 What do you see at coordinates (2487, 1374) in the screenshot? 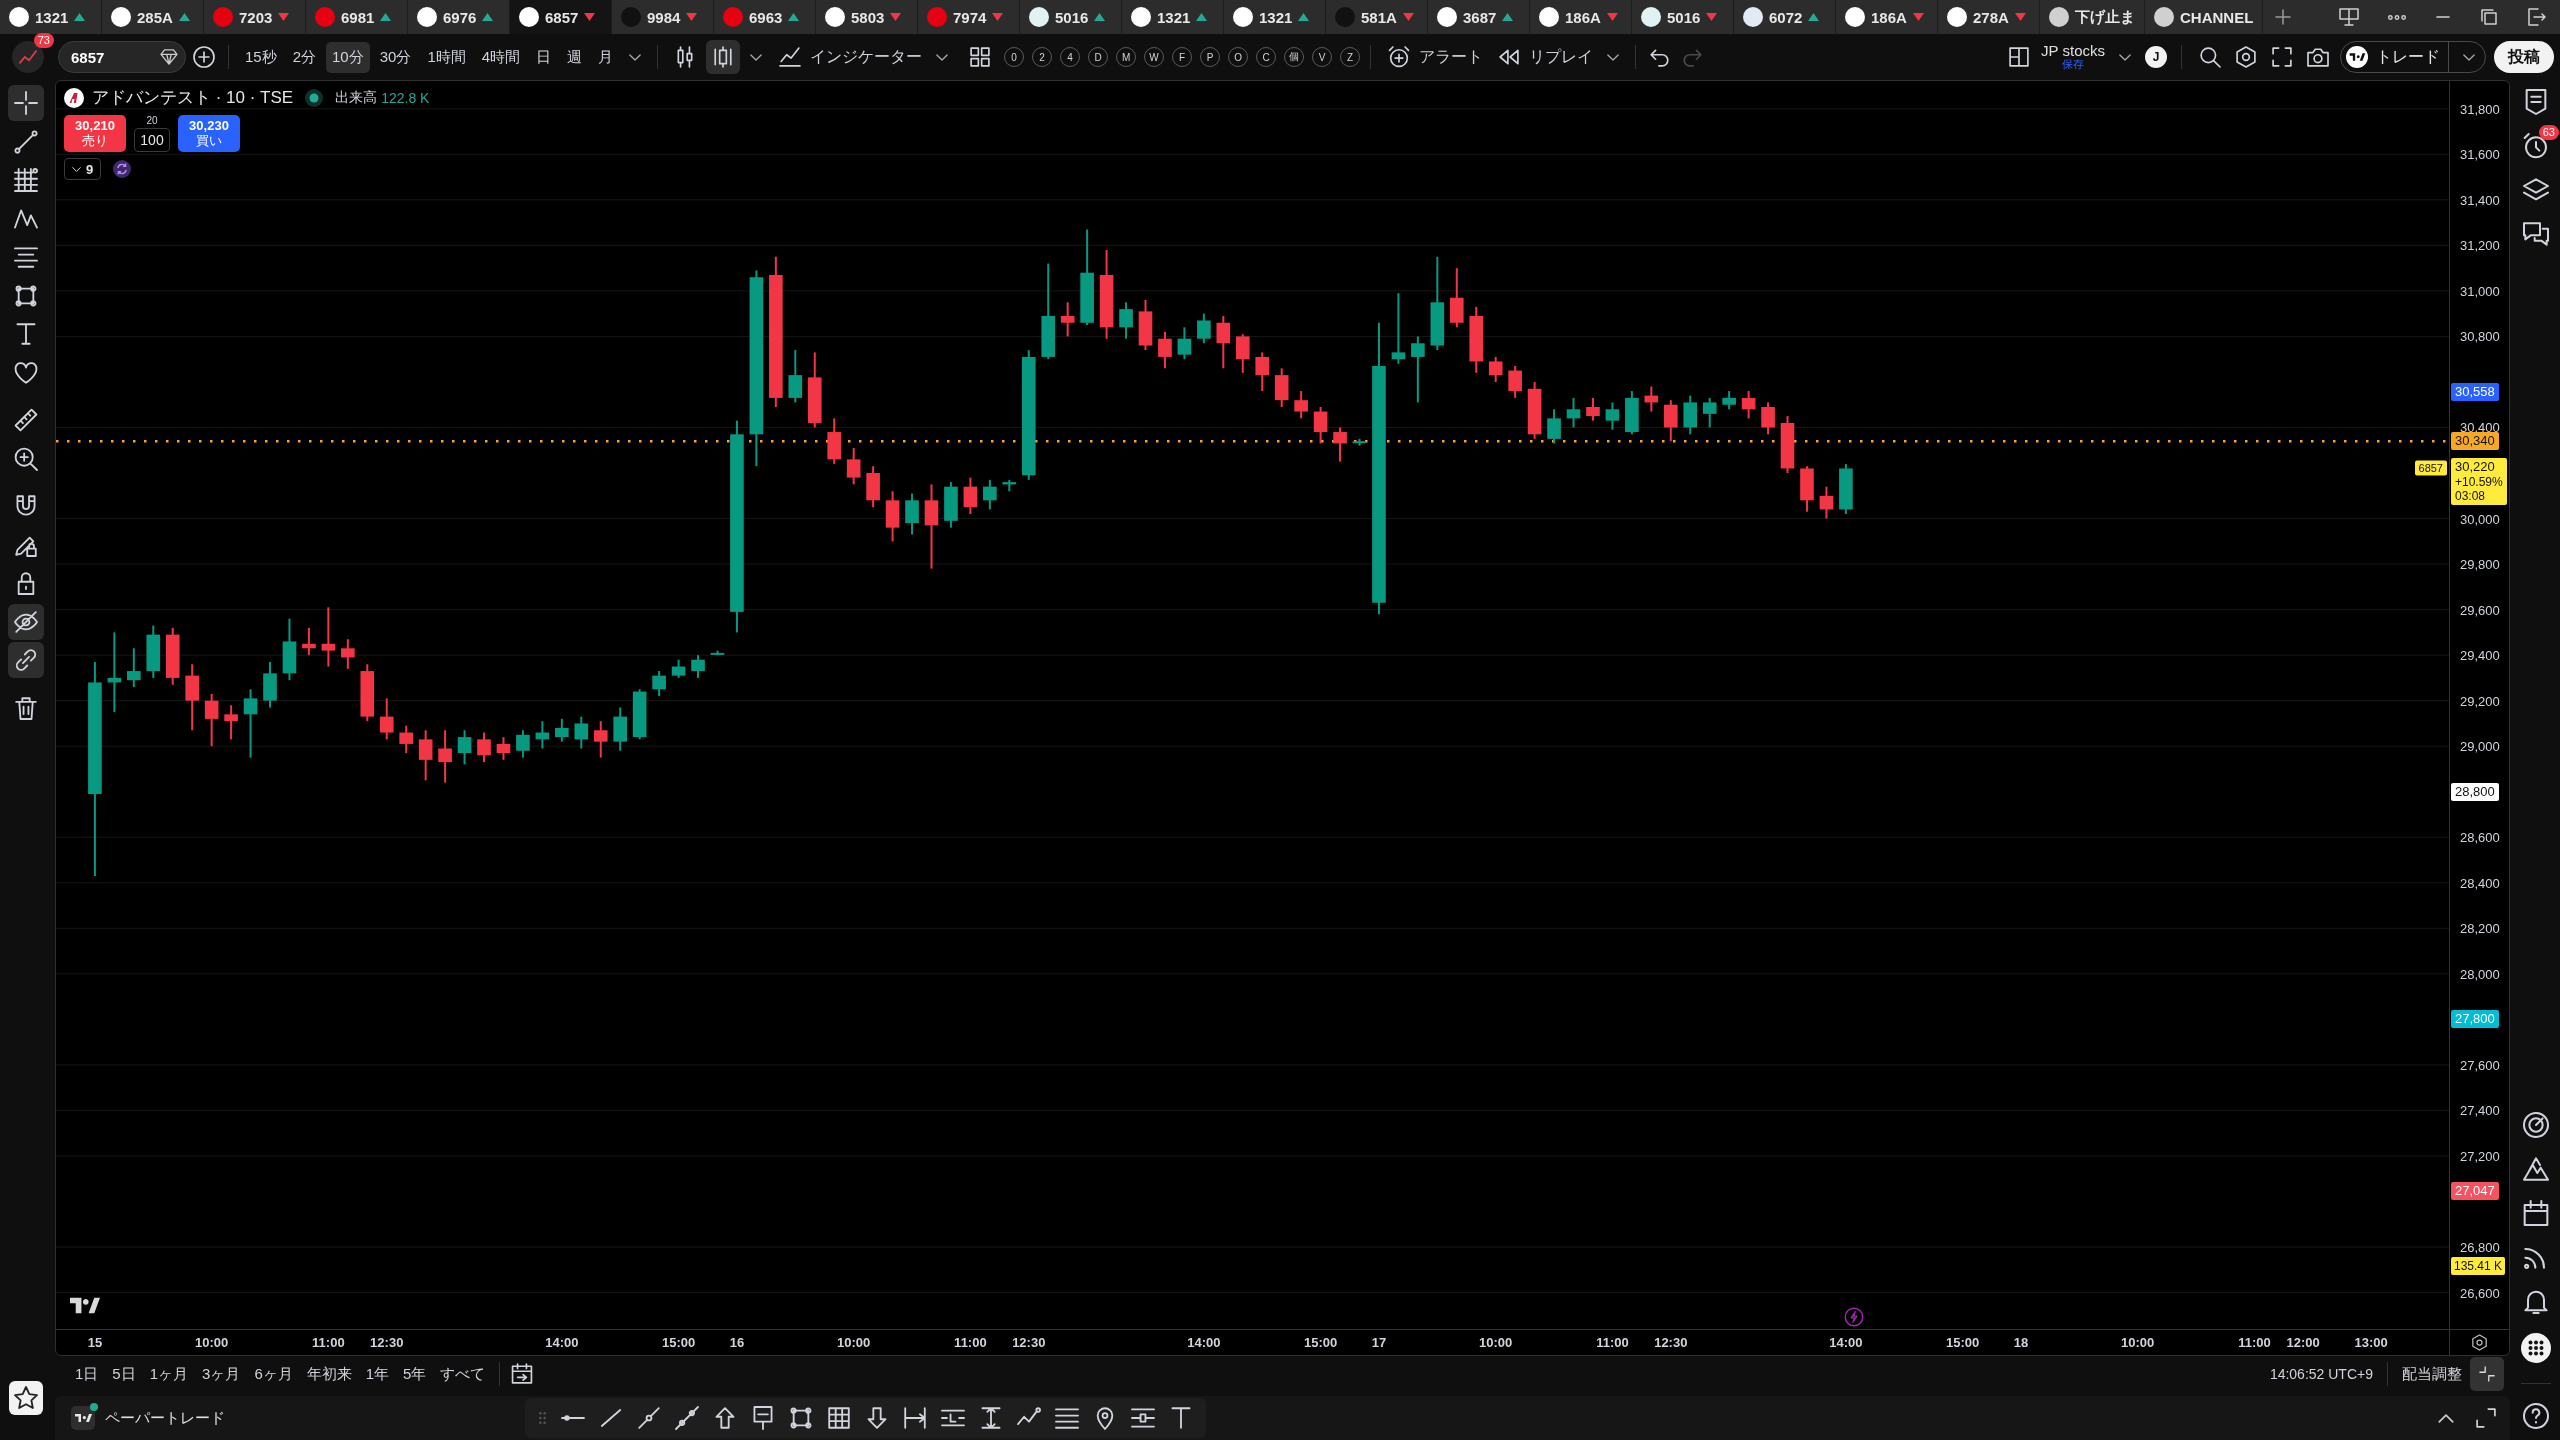
I see `collapse-icon` at bounding box center [2487, 1374].